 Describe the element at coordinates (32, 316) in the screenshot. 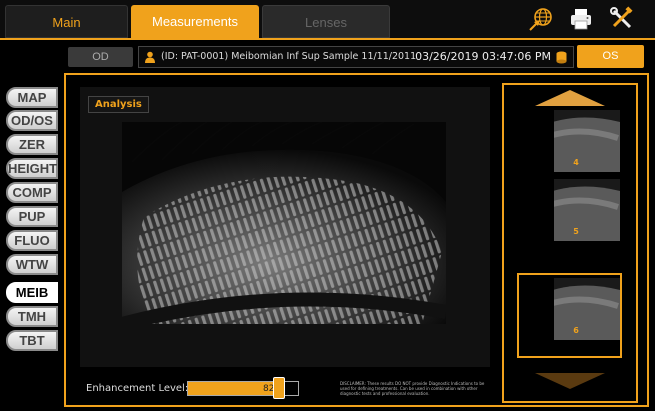

I see `menu-item-tmh: TMH` at that location.